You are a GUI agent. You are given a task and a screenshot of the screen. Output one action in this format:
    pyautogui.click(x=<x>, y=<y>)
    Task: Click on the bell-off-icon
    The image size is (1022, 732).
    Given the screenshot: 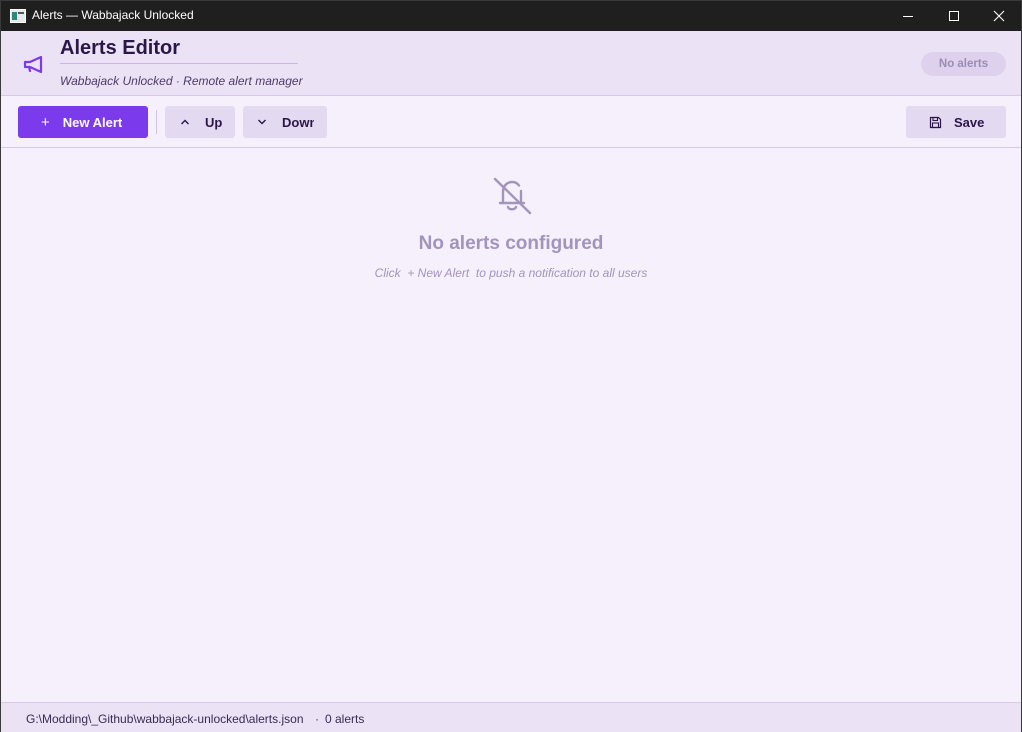 What is the action you would take?
    pyautogui.click(x=512, y=196)
    